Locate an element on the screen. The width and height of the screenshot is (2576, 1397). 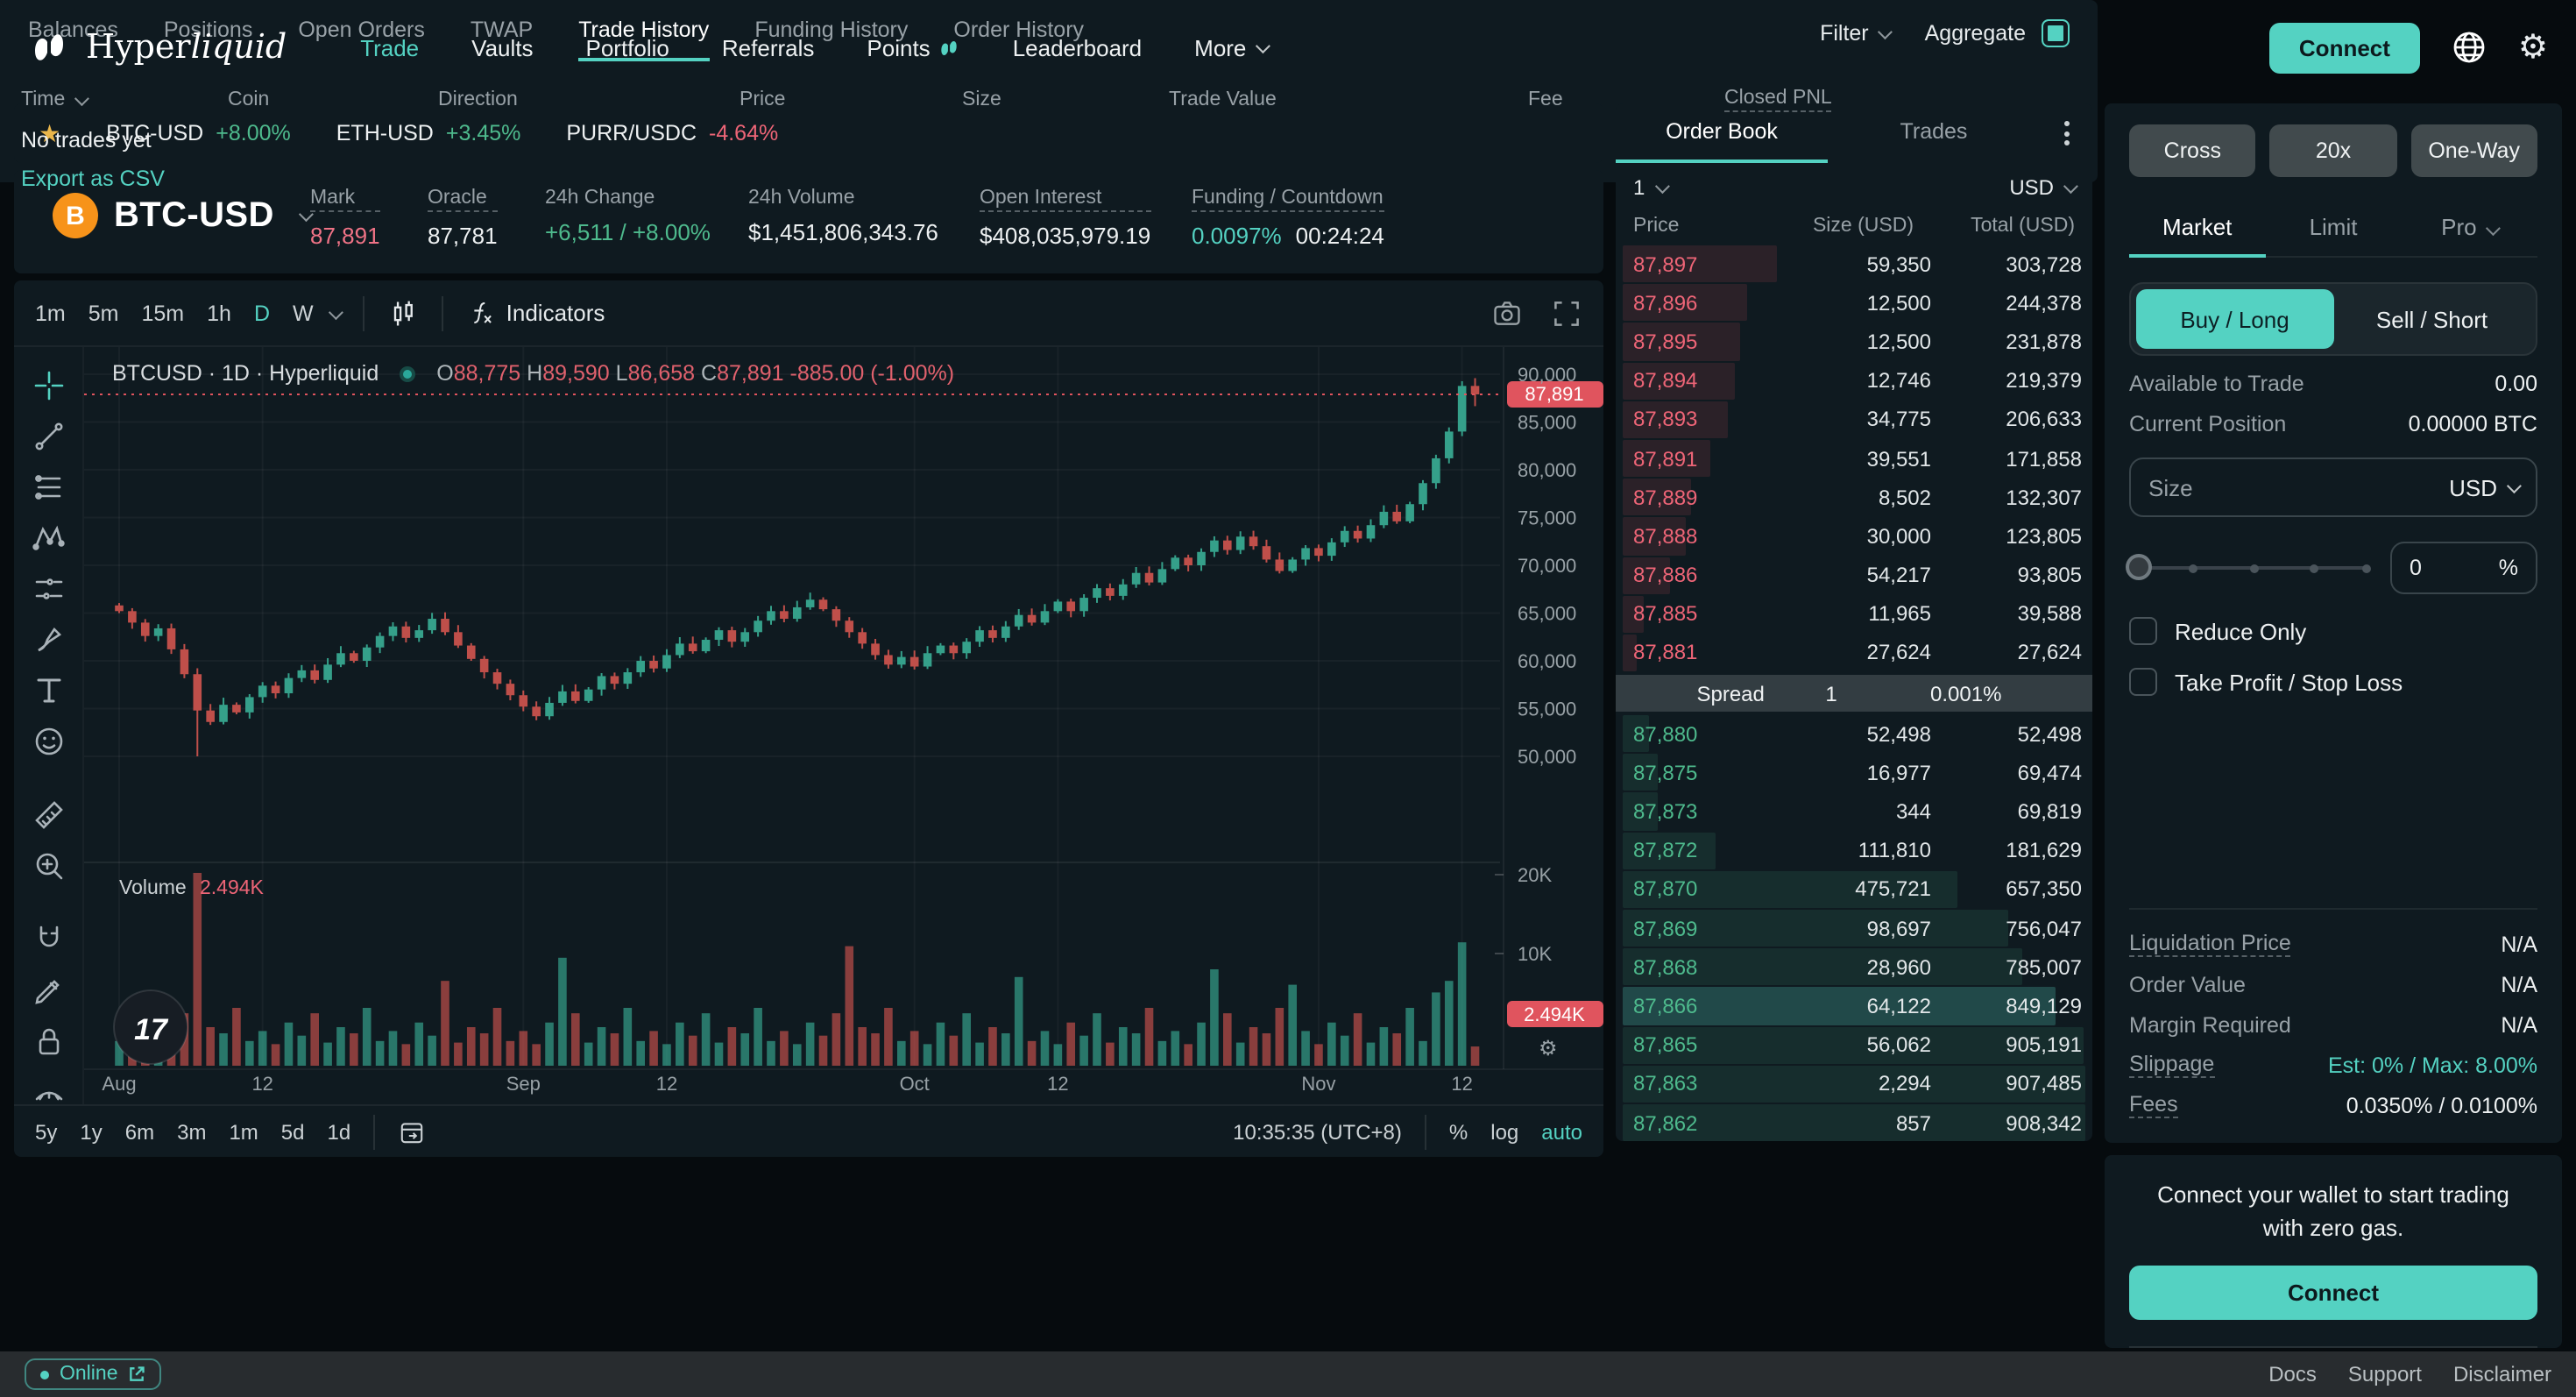
orderbook-bid-row: 87,863 2,294 907,485 is located at coordinates (1854, 1084).